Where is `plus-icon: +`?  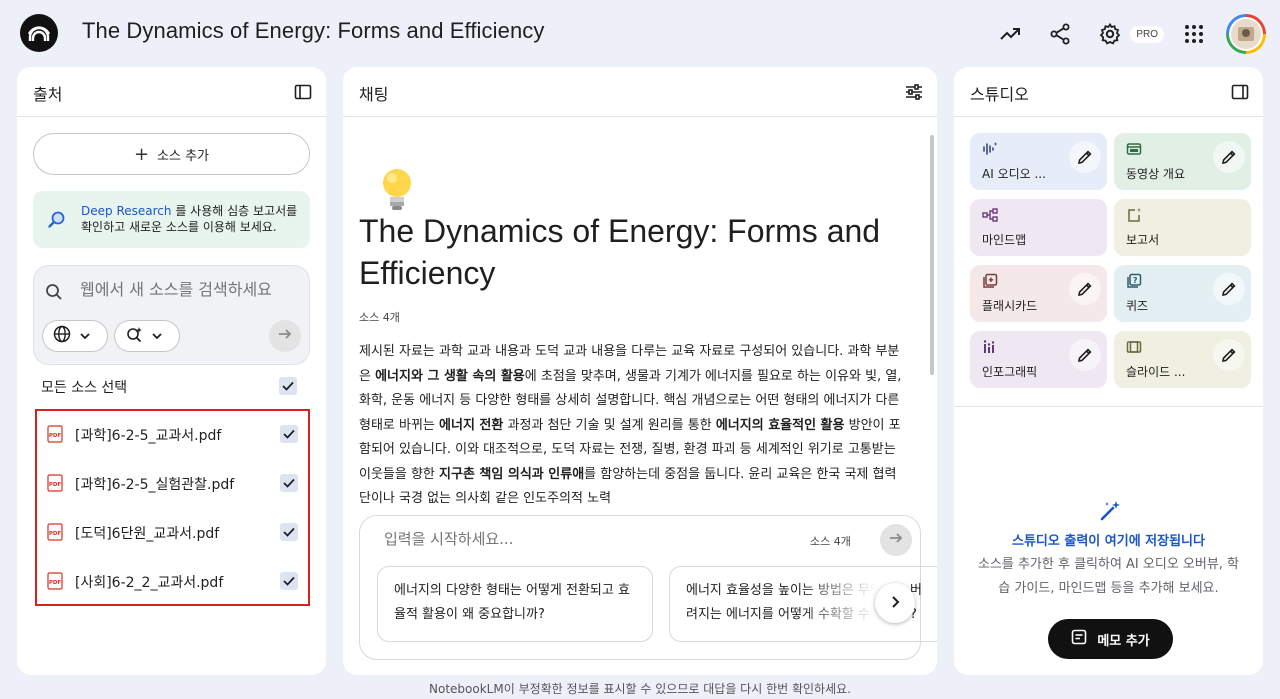
plus-icon: + is located at coordinates (141, 154).